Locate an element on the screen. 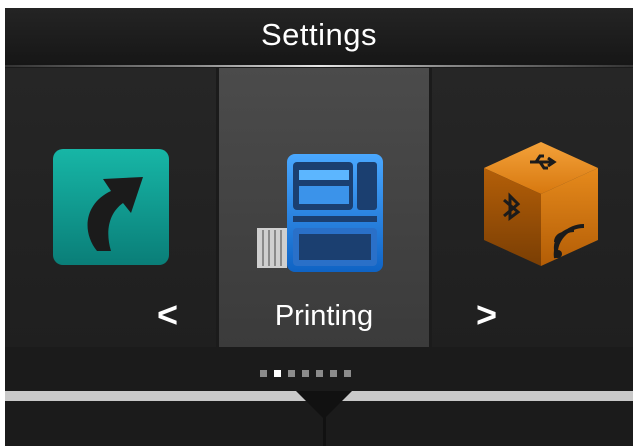 The height and width of the screenshot is (446, 638). chevron-left-icon: < is located at coordinates (167, 315).